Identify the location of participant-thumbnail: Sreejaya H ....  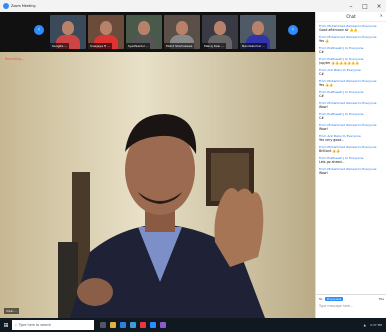
(106, 32).